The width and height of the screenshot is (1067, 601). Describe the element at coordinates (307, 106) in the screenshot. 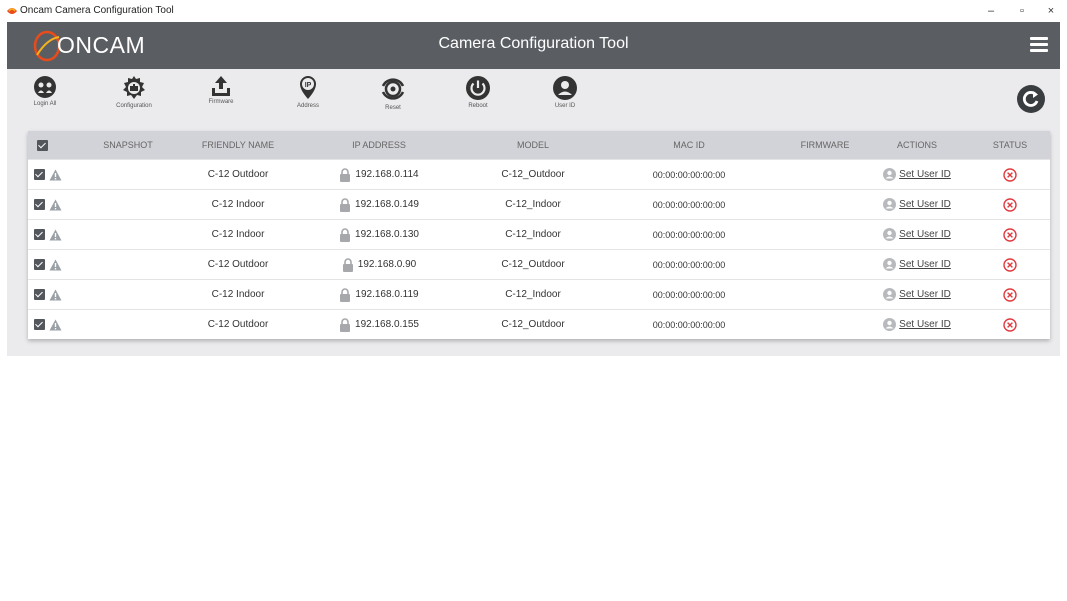

I see `address-label: Address` at that location.